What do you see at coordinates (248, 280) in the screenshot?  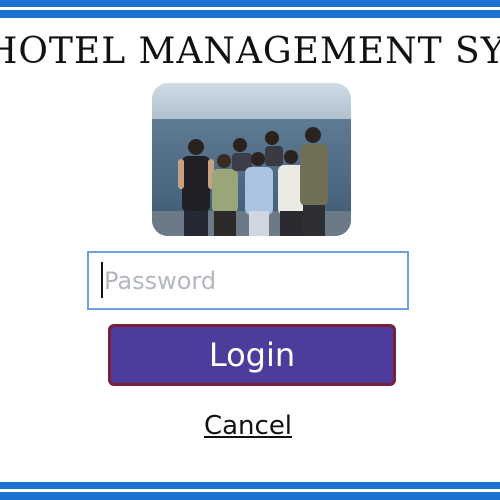 I see `password-input` at bounding box center [248, 280].